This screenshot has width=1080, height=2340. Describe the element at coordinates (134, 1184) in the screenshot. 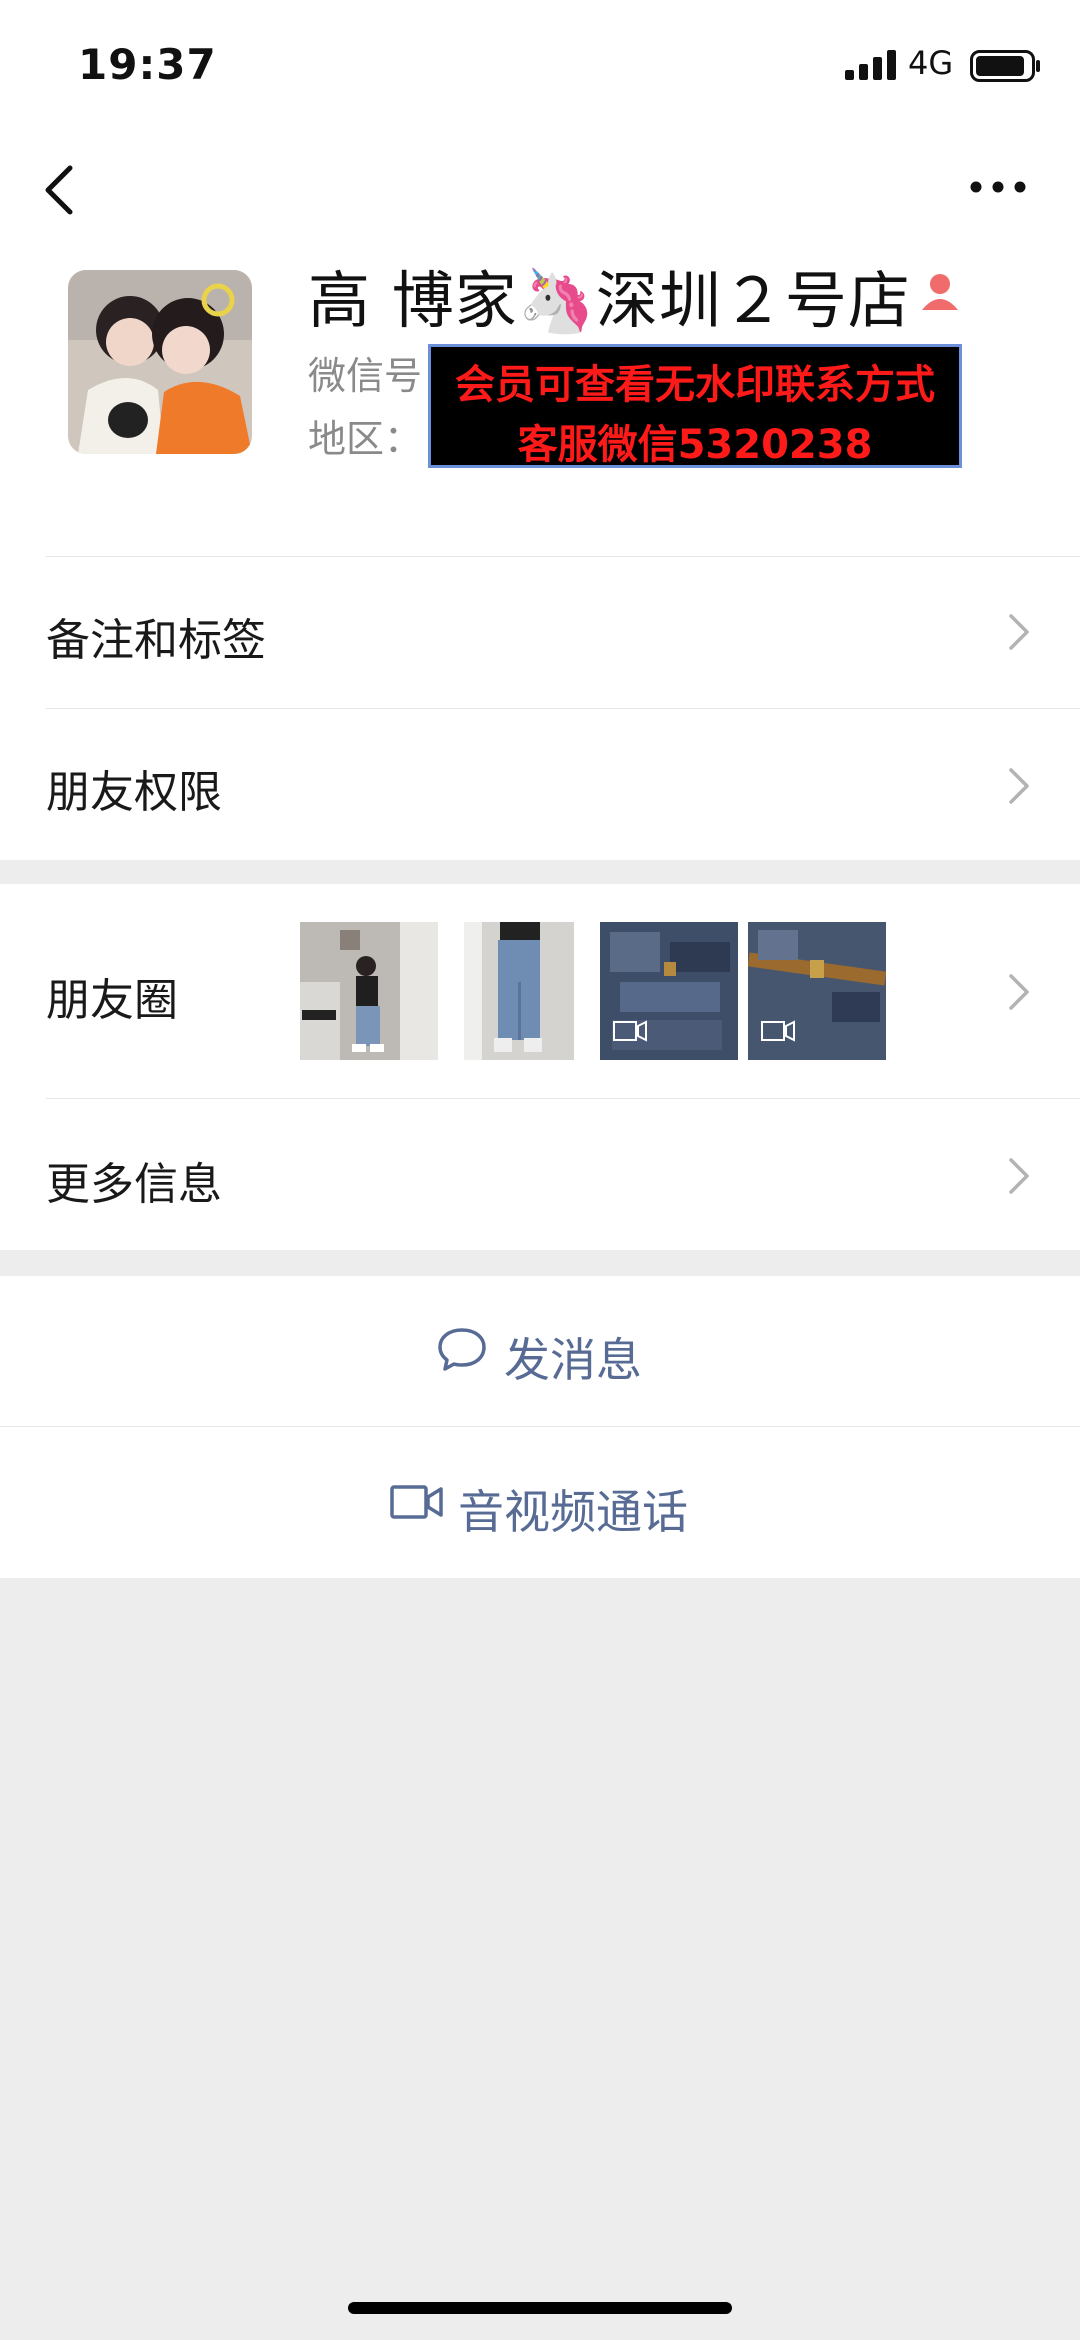

I see `more-info-label: 更多信息` at that location.